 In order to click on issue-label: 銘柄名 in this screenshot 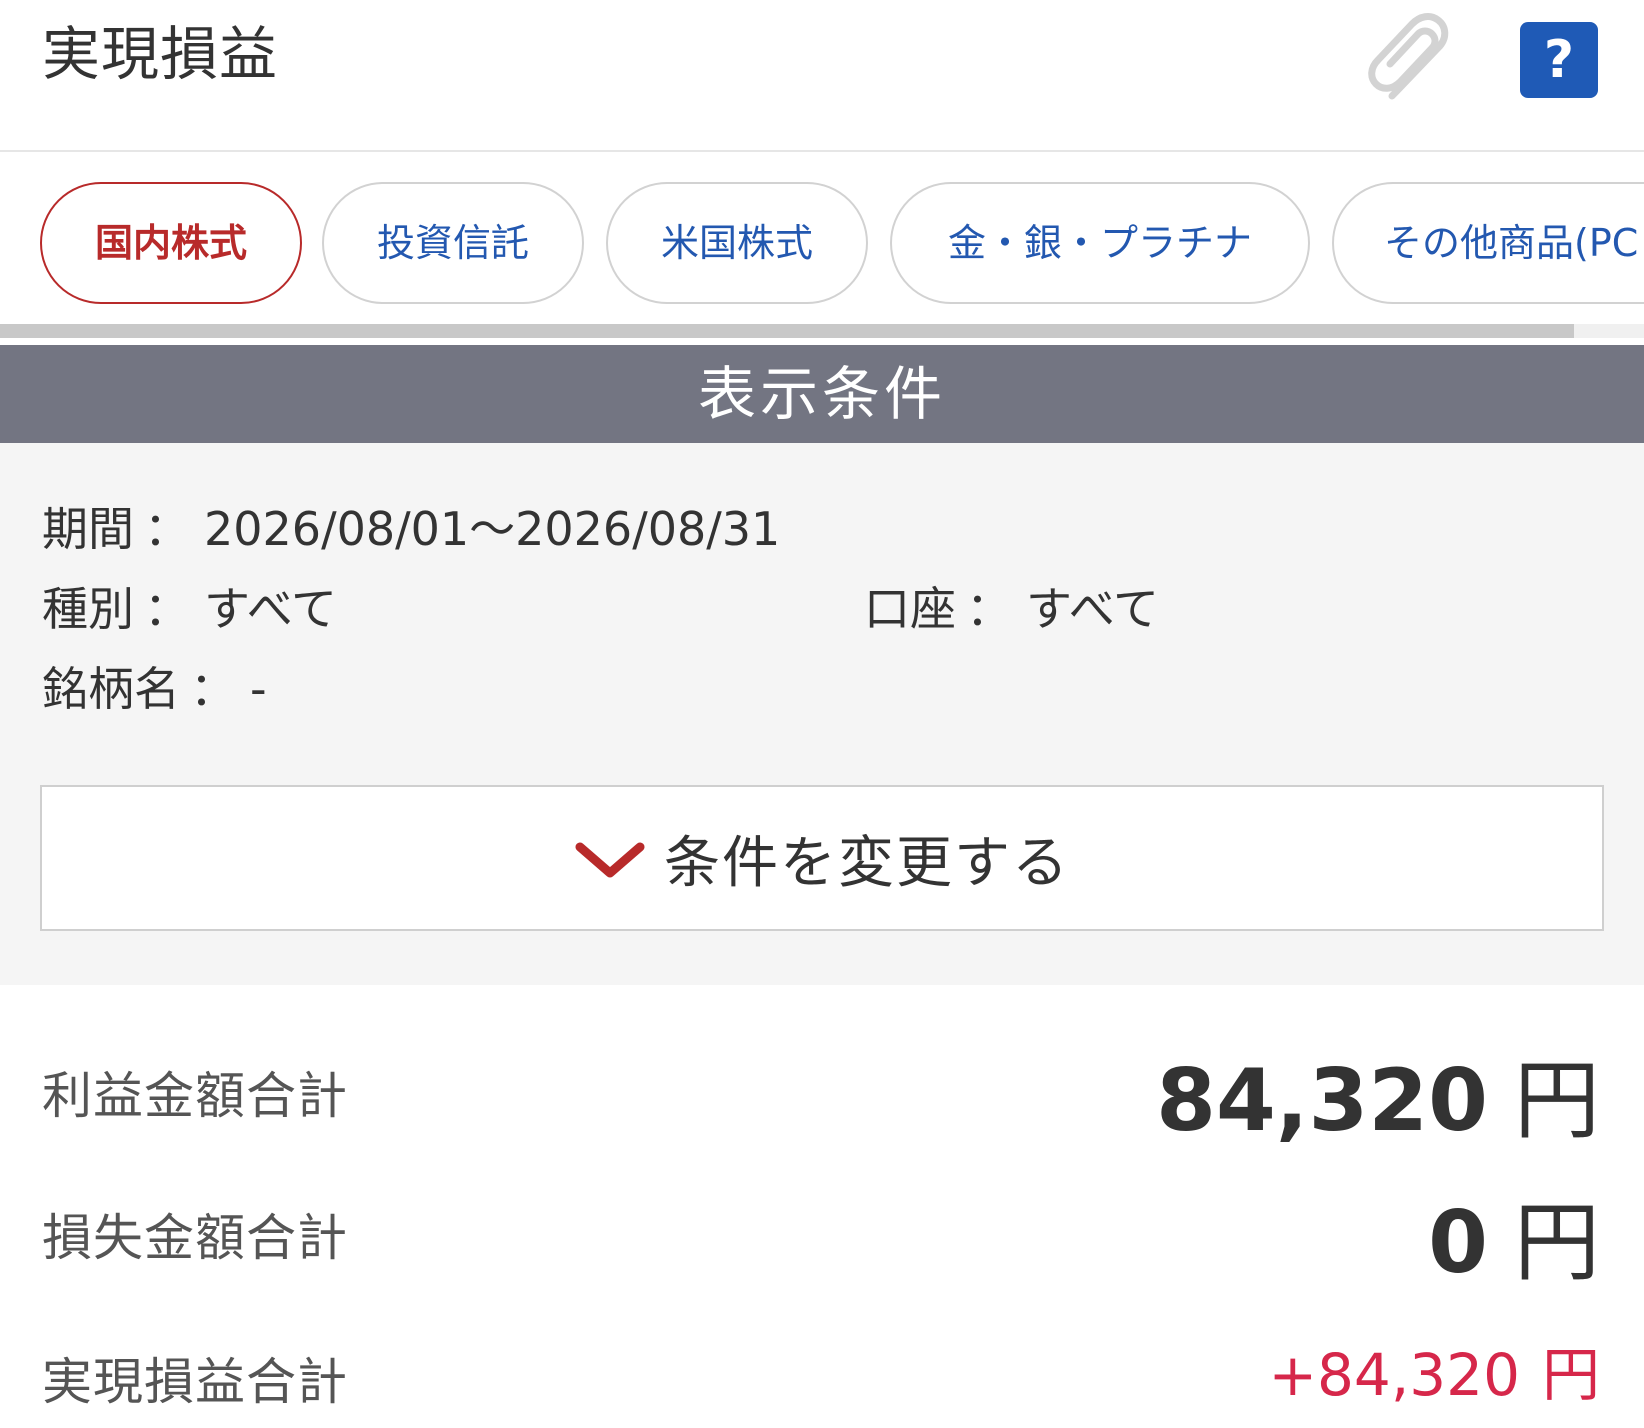, I will do `click(111, 689)`.